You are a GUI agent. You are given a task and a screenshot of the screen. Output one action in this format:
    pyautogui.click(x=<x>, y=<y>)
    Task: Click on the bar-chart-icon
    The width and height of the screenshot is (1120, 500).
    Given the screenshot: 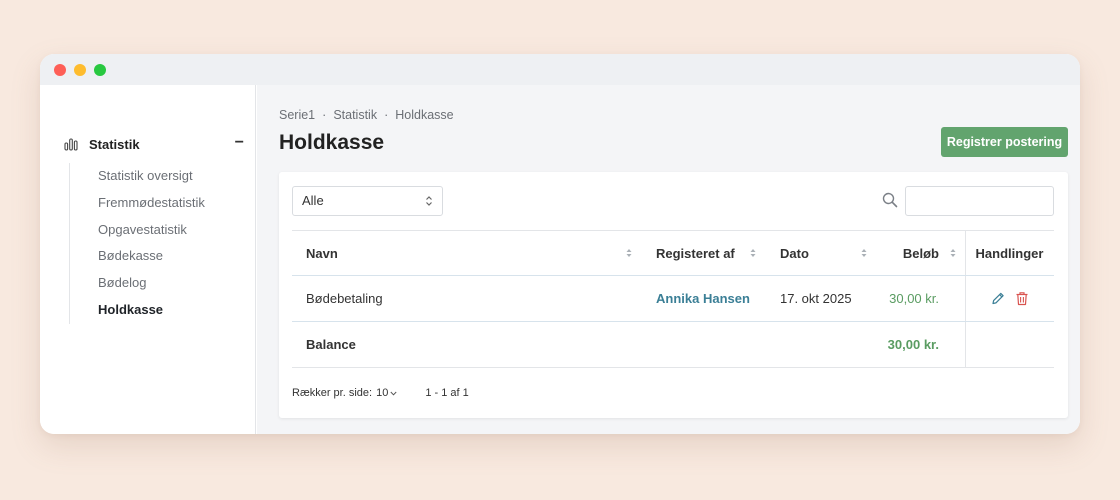 What is the action you would take?
    pyautogui.click(x=71, y=144)
    